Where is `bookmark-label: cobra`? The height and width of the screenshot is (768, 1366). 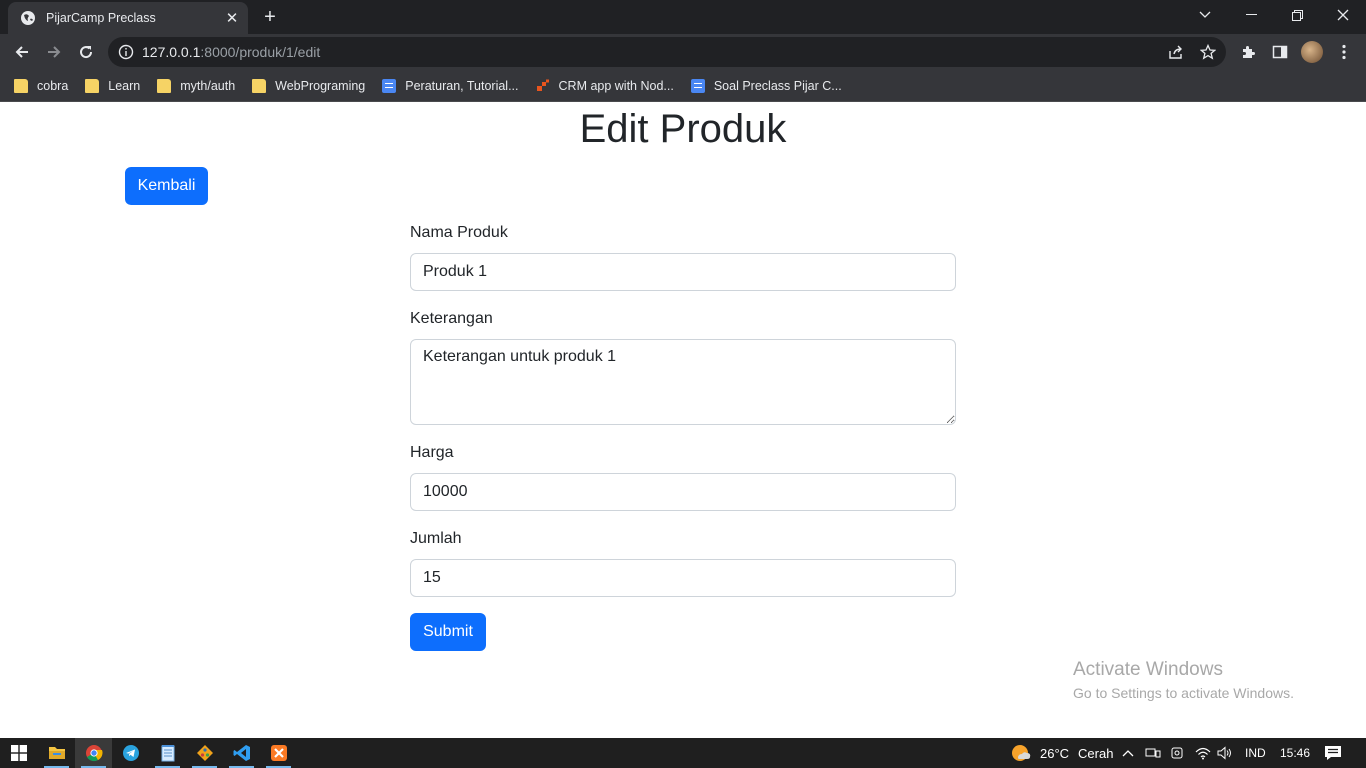 bookmark-label: cobra is located at coordinates (53, 85).